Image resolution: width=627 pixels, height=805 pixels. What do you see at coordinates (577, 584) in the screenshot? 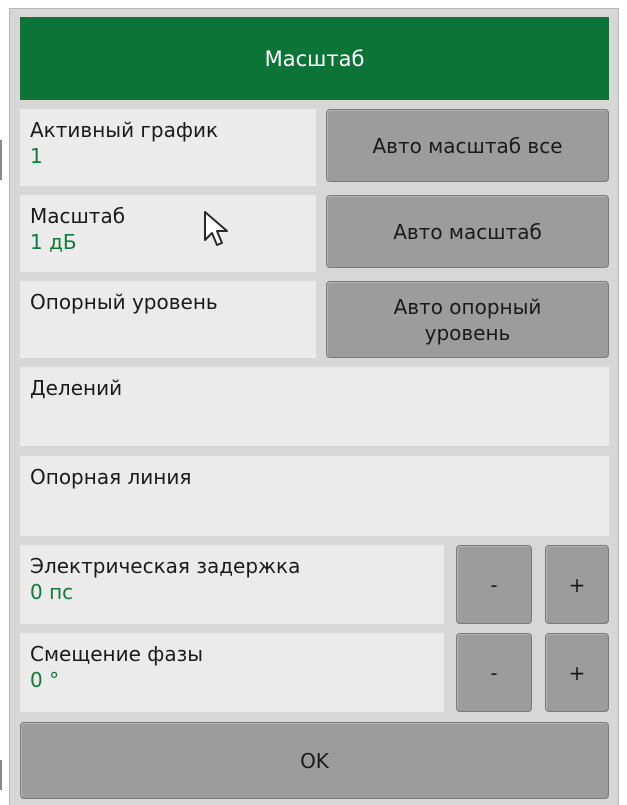
I see `electrical-delay-plus-button: +` at bounding box center [577, 584].